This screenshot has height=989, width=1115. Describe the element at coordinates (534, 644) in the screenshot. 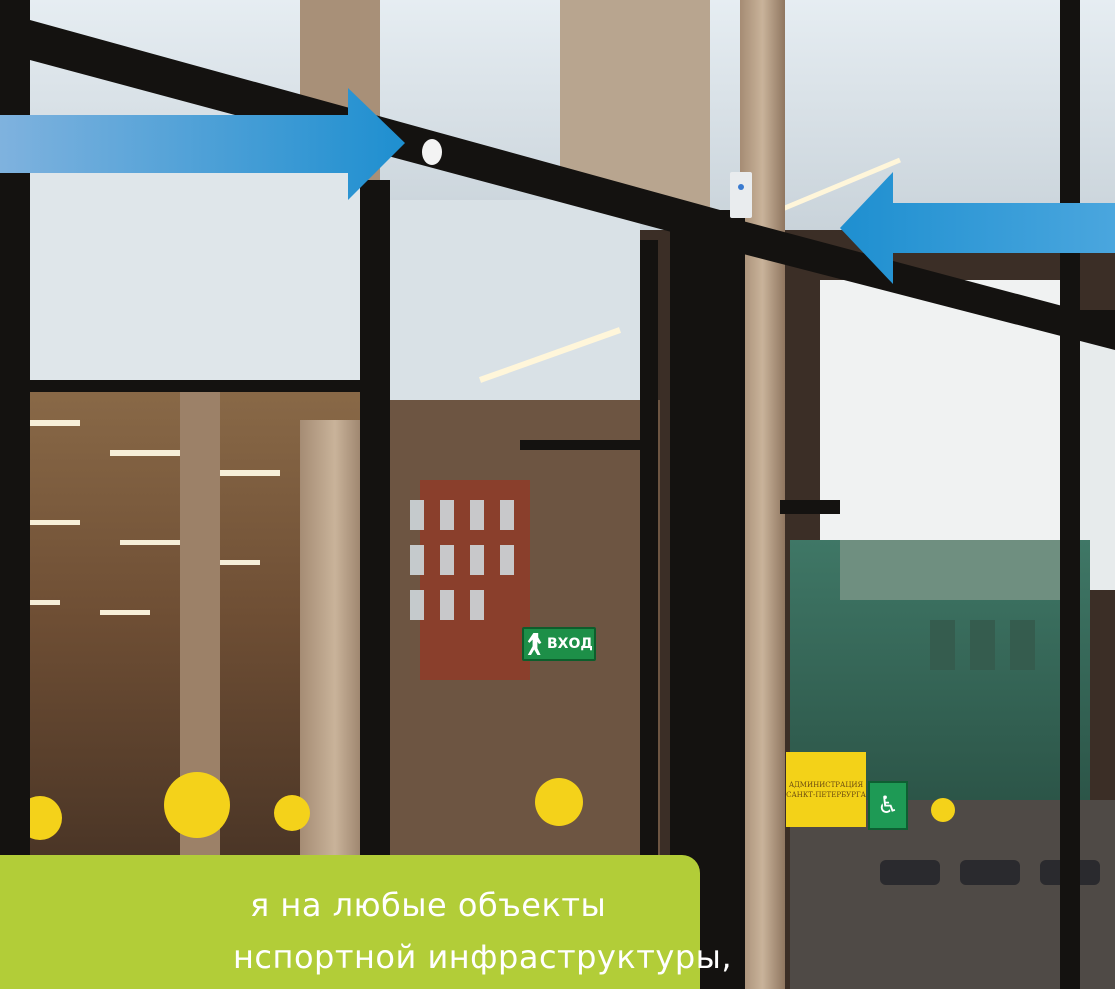

I see `running-man-icon` at that location.